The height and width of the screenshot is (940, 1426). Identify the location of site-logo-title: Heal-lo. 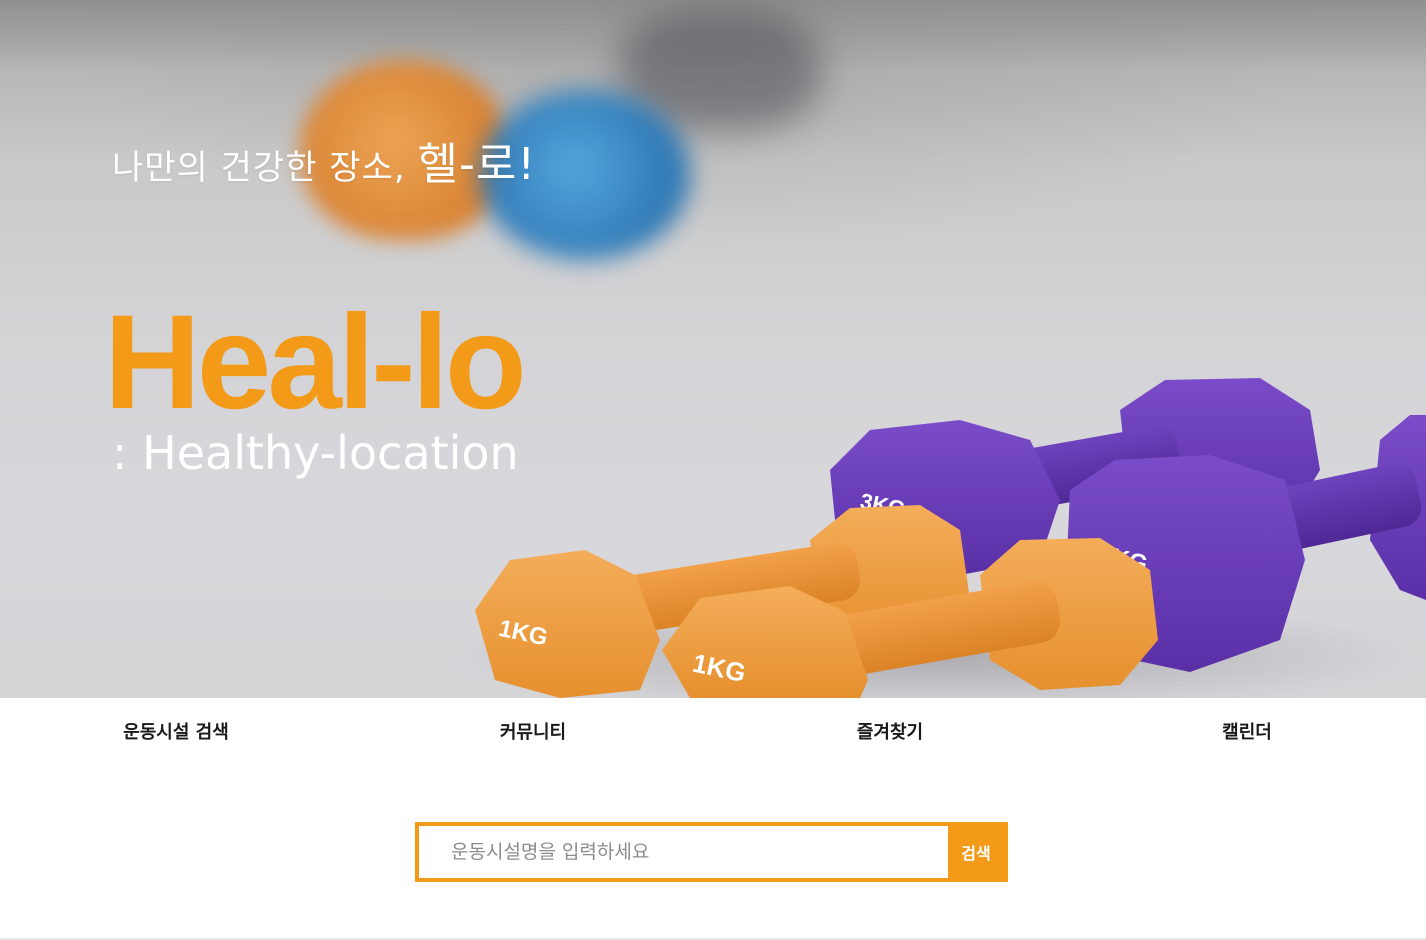
(315, 362).